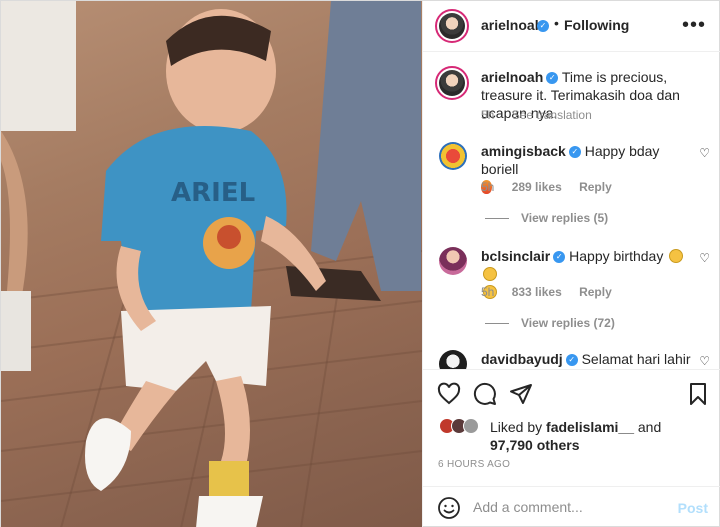  Describe the element at coordinates (616, 256) in the screenshot. I see `comment-body: Happy birthday` at that location.